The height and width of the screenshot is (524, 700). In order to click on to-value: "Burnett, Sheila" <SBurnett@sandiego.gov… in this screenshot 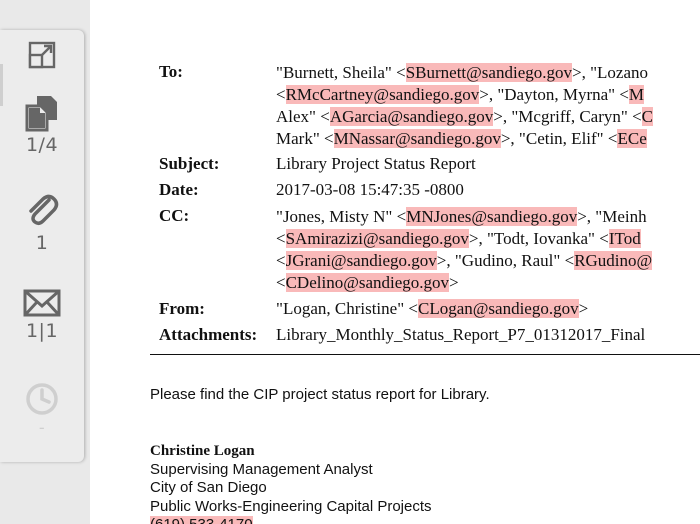, I will do `click(465, 106)`.